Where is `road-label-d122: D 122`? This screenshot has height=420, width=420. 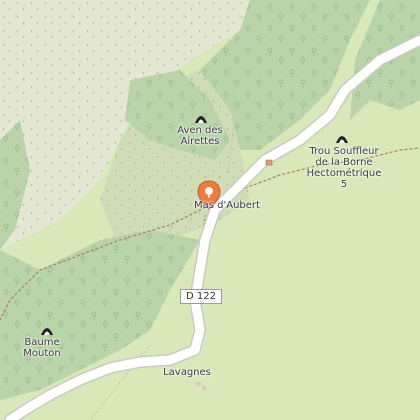
road-label-d122: D 122 is located at coordinates (201, 296).